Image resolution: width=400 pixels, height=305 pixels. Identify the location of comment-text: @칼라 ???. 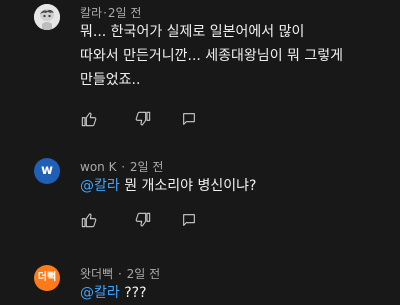
(113, 293).